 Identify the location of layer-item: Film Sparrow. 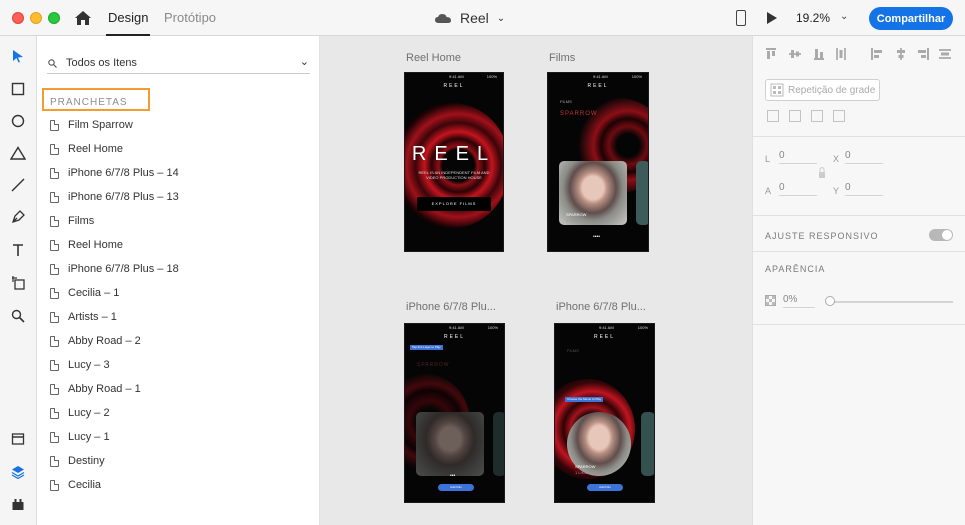
(178, 125).